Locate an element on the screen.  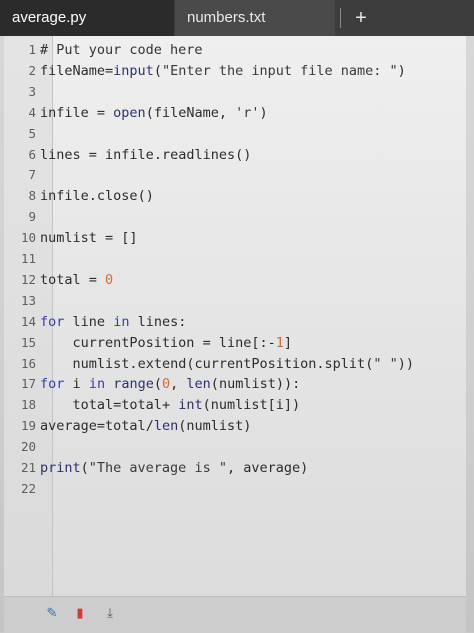
line-number: 10 is located at coordinates (28, 238).